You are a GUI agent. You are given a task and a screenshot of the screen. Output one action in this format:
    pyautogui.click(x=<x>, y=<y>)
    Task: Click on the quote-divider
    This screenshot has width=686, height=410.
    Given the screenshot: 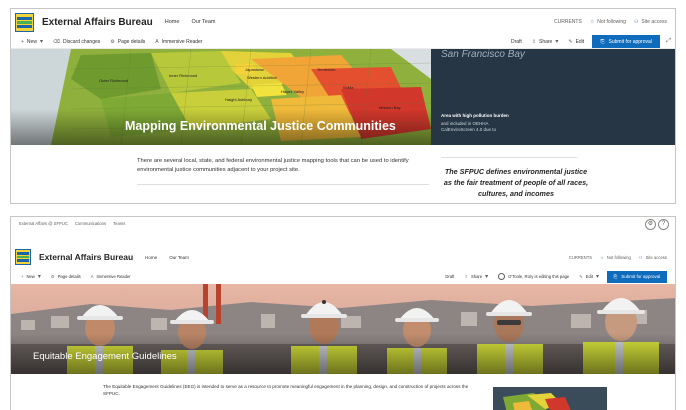 What is the action you would take?
    pyautogui.click(x=509, y=157)
    